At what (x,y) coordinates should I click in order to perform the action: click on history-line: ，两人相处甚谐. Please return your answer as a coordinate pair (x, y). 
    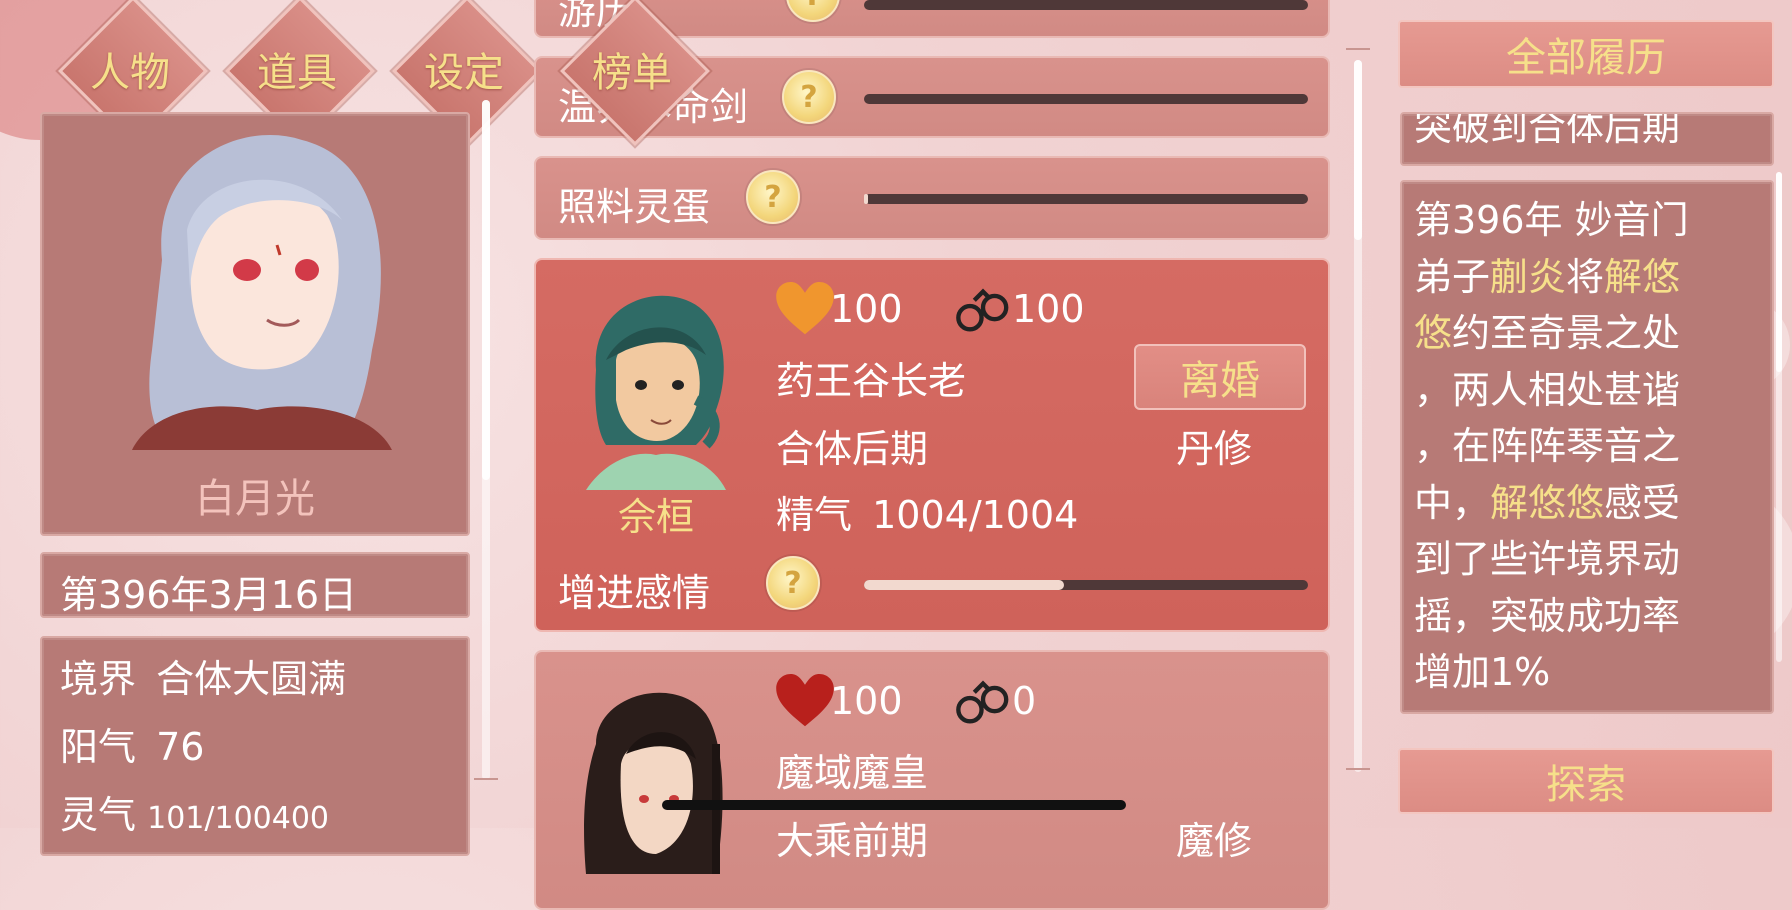
    Looking at the image, I should click on (1547, 389).